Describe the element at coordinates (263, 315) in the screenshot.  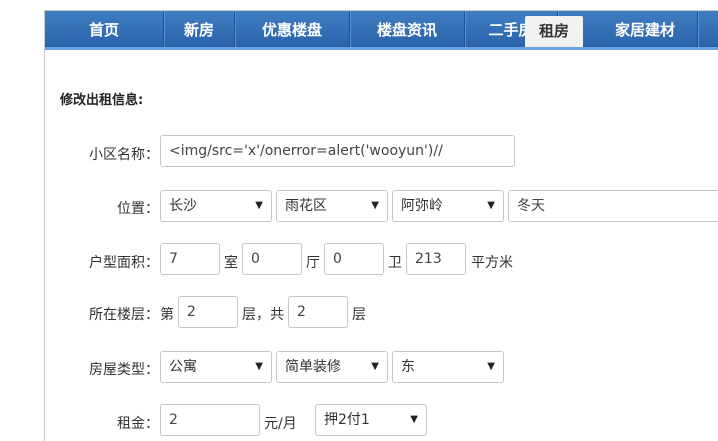
I see `floor-middle-text: 层，共` at that location.